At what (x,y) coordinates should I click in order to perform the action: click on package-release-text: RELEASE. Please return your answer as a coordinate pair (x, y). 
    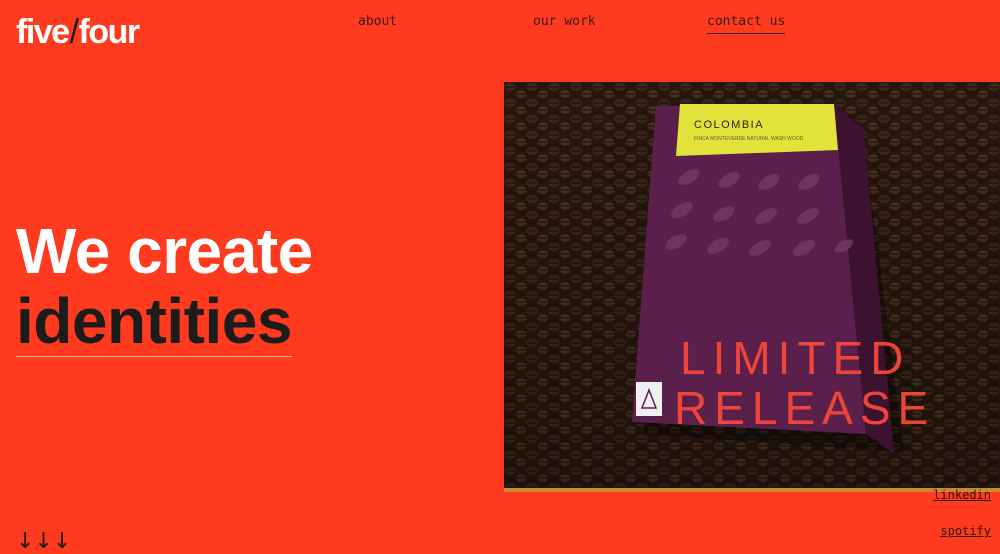
    Looking at the image, I should click on (804, 408).